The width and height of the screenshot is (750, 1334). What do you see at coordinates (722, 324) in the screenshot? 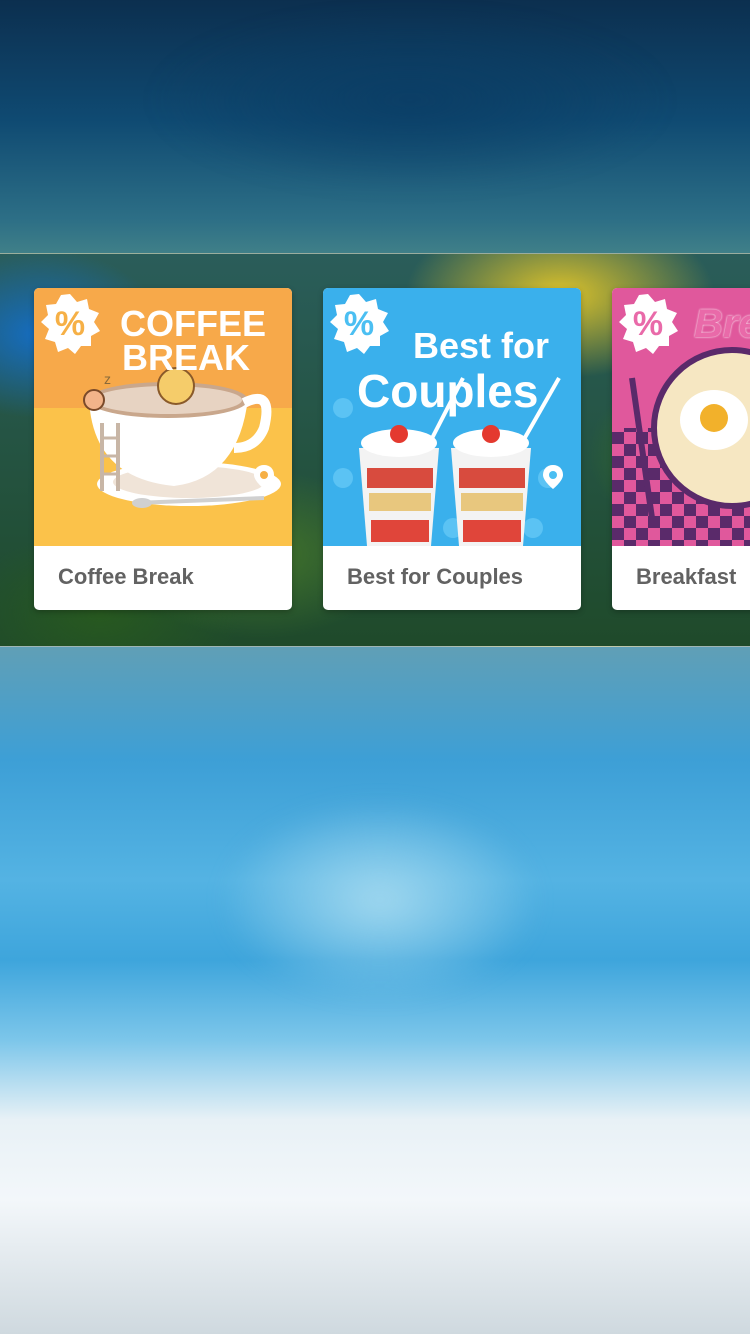
I see `card-art-title-line-1: Bre` at bounding box center [722, 324].